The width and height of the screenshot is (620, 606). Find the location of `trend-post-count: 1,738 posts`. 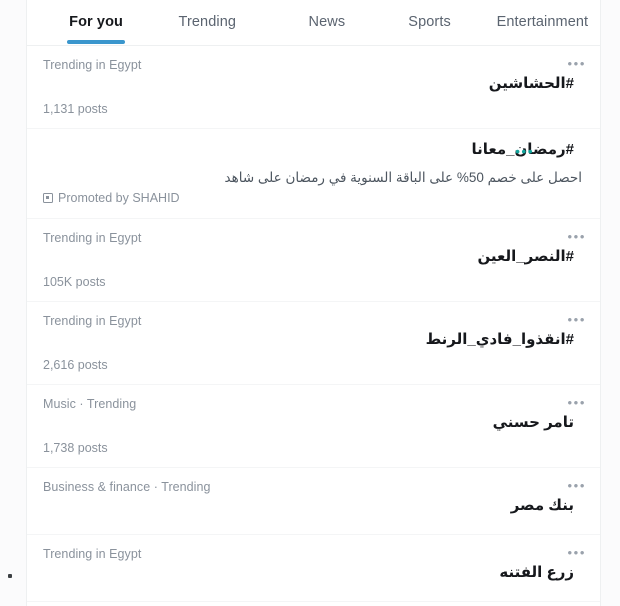

trend-post-count: 1,738 posts is located at coordinates (75, 448).